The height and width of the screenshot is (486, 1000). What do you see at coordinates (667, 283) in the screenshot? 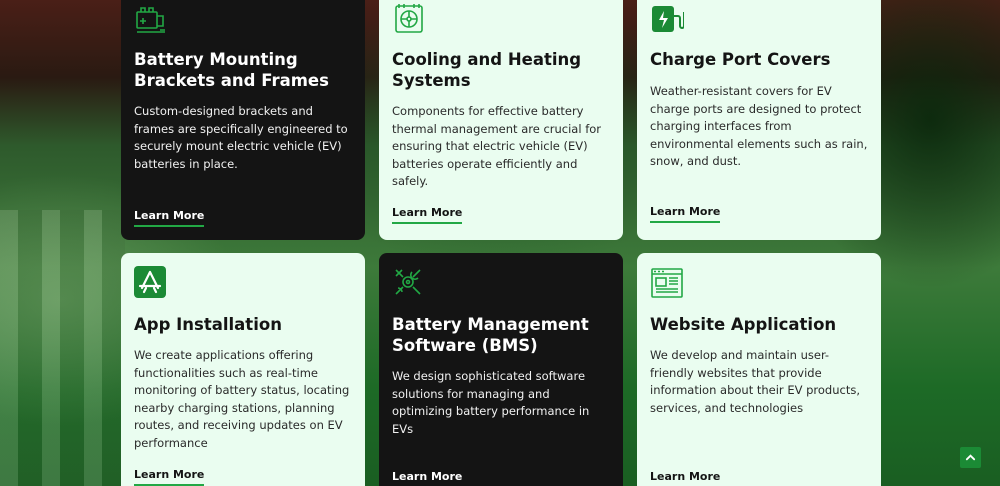
I see `web-app-icon` at bounding box center [667, 283].